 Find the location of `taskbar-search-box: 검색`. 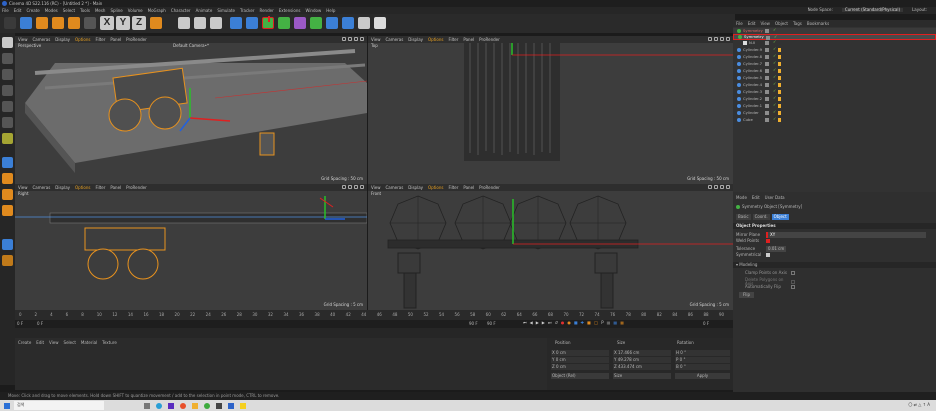

taskbar-search-box: 검색 is located at coordinates (59, 405).